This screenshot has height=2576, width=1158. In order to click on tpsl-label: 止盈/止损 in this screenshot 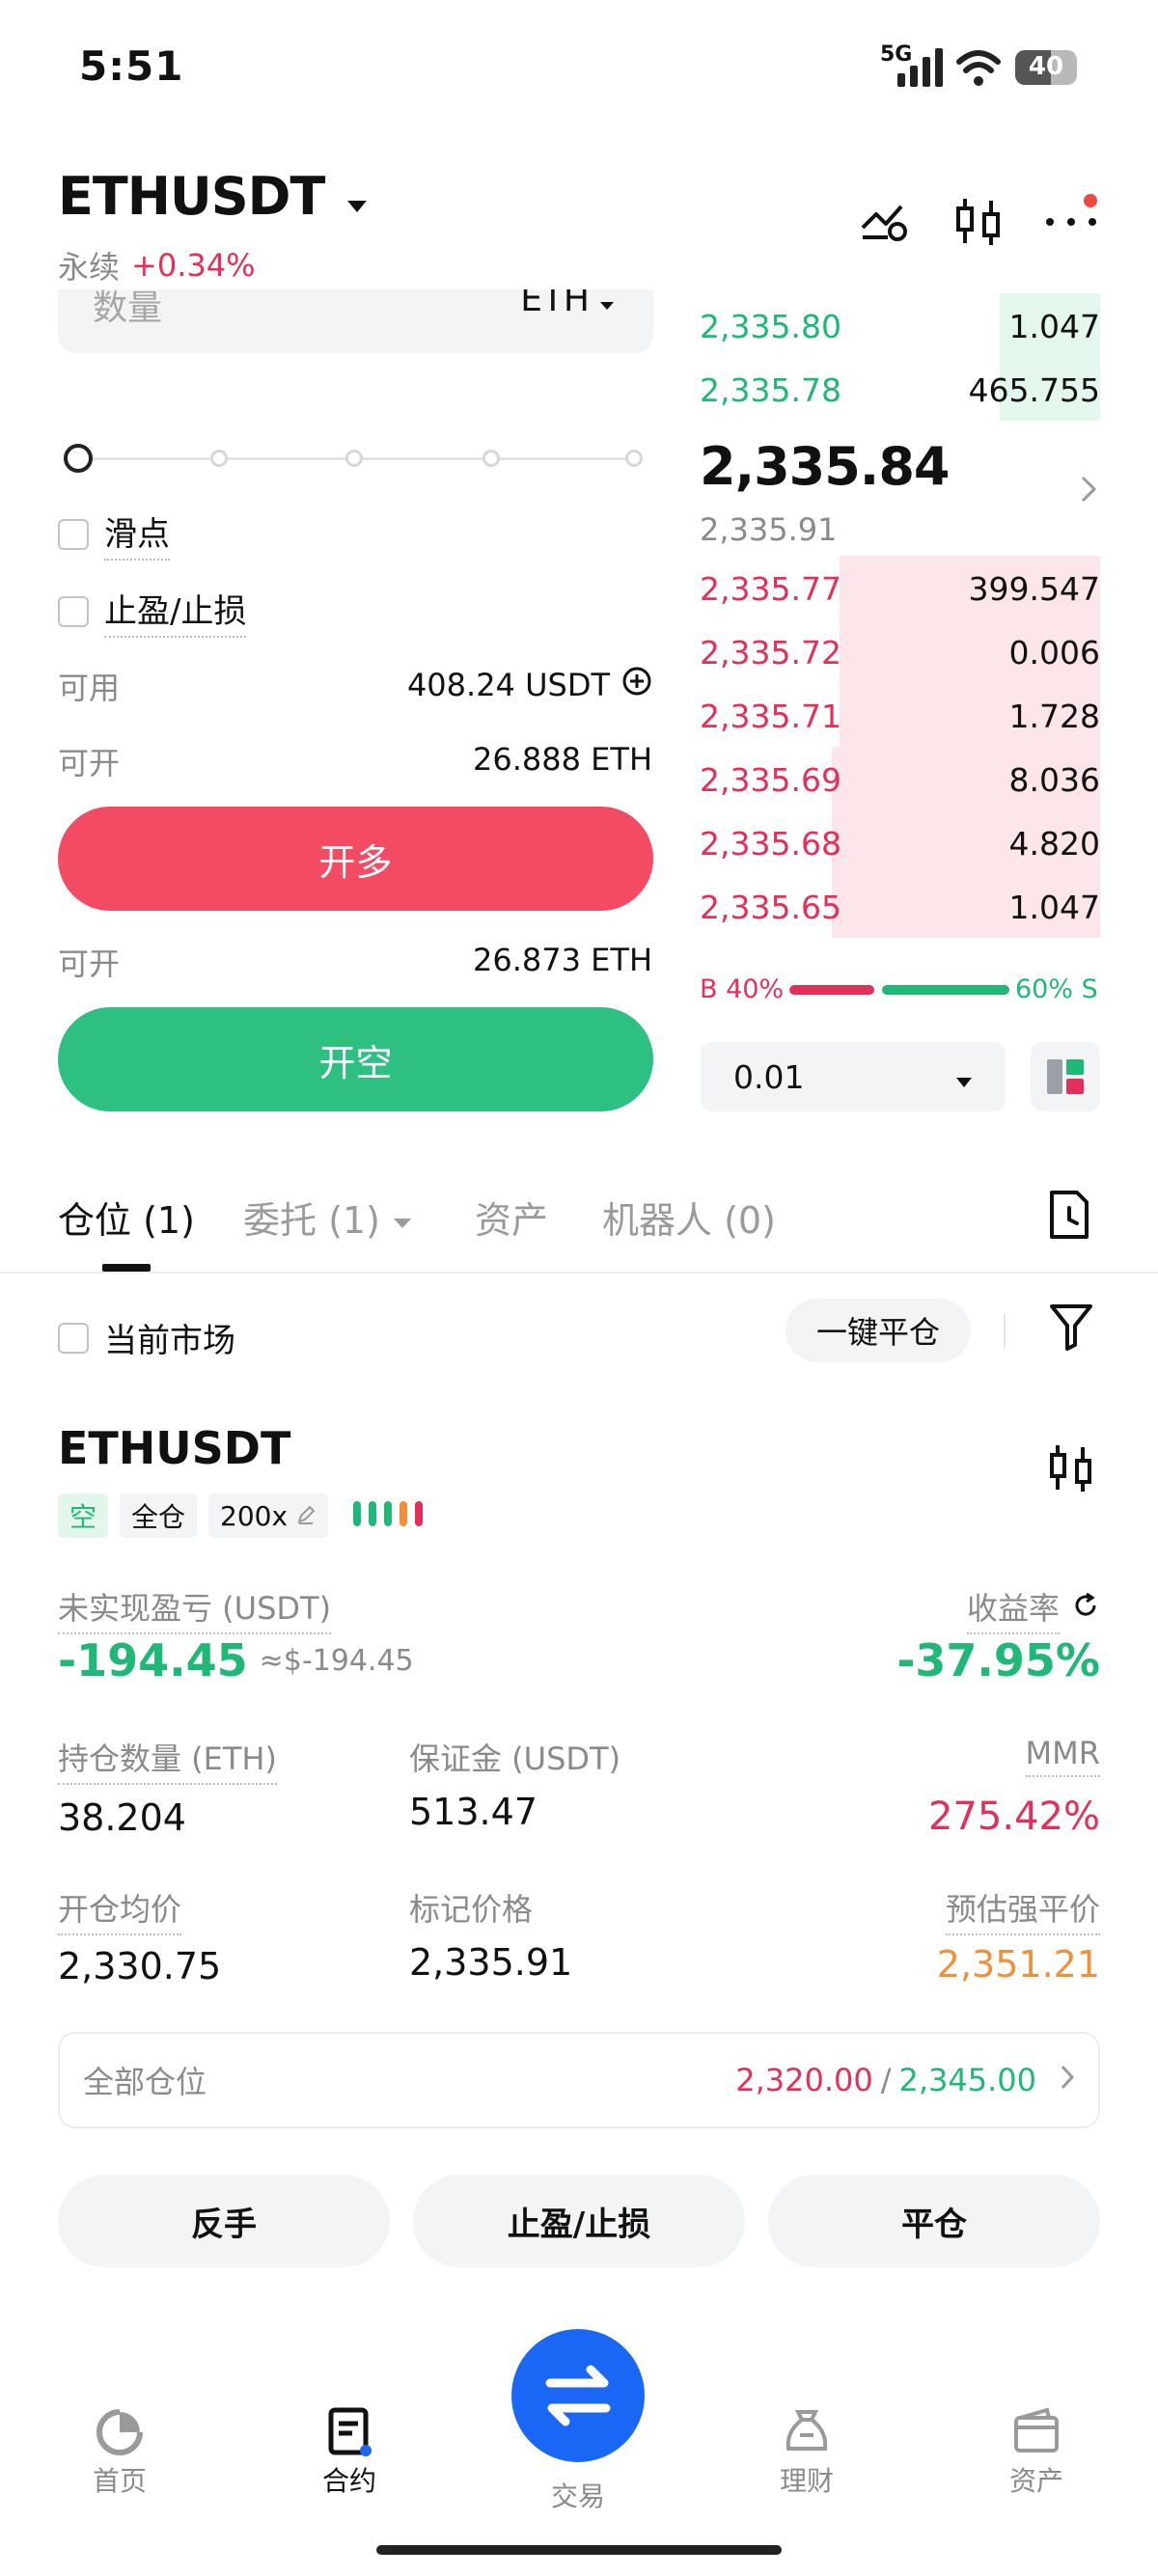, I will do `click(175, 611)`.